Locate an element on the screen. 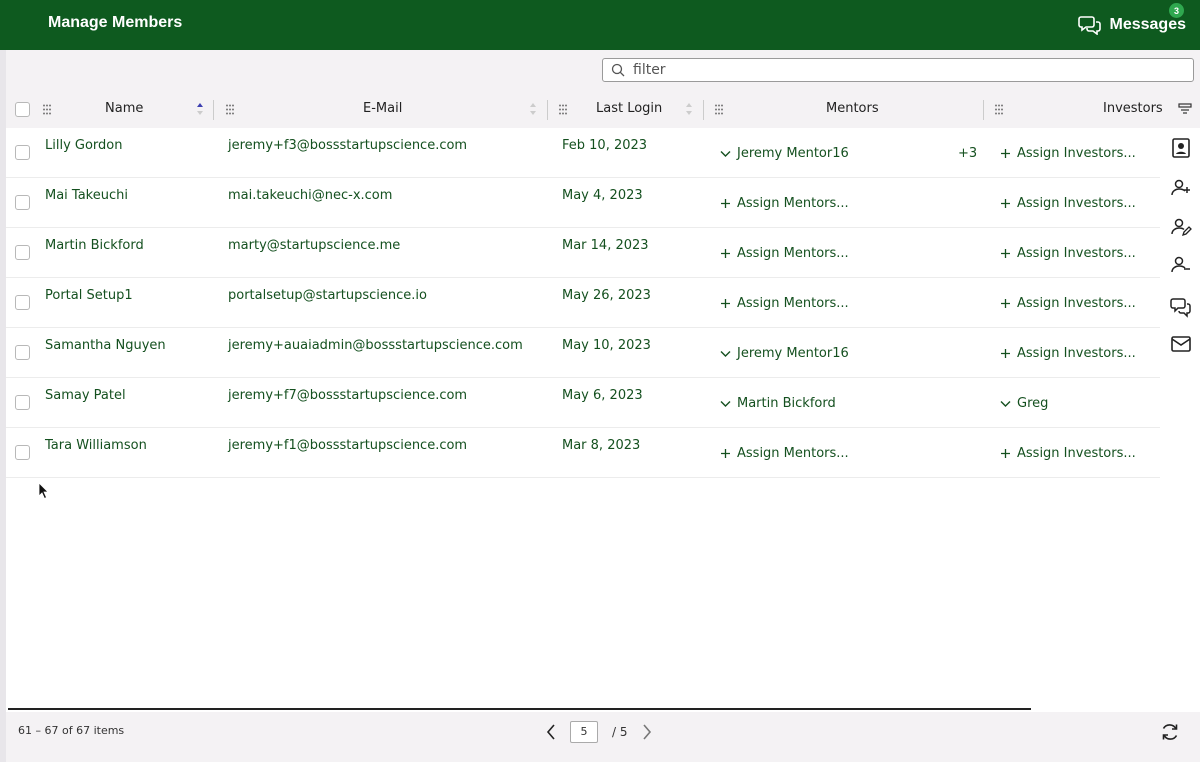 Image resolution: width=1200 pixels, height=762 pixels. messages-label: Messages is located at coordinates (1148, 24).